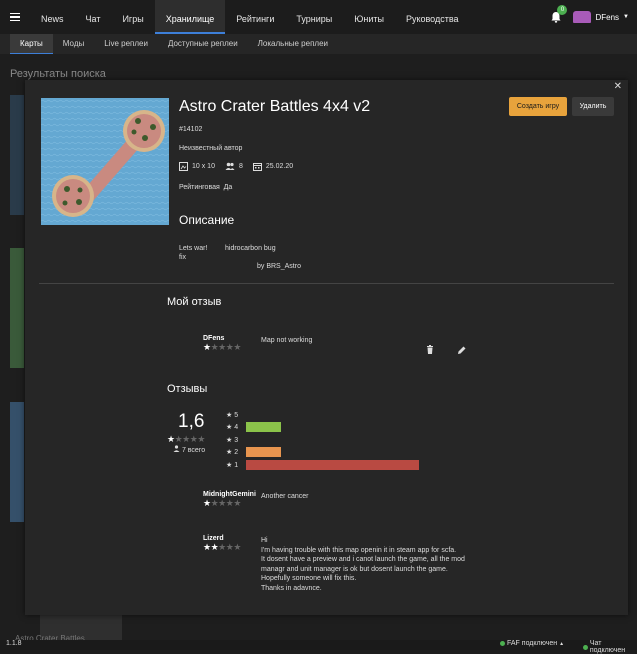 This screenshot has width=637, height=654. What do you see at coordinates (538, 106) in the screenshot?
I see `create-game-button: Создать игру` at bounding box center [538, 106].